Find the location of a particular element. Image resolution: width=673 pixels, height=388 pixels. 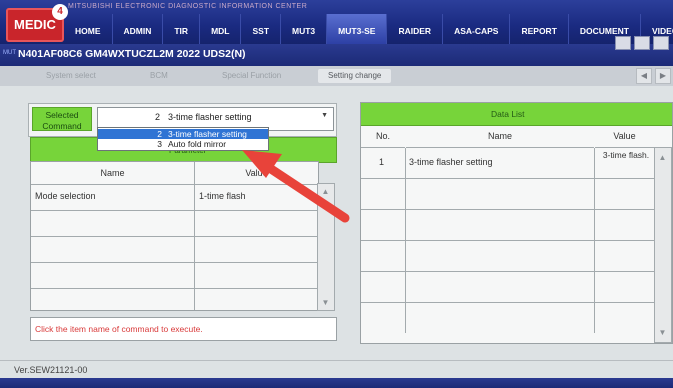

vehicle-label: N401AF08C6 GM4WXTUCZL2M 2022 UDS2(N) is located at coordinates (132, 54).